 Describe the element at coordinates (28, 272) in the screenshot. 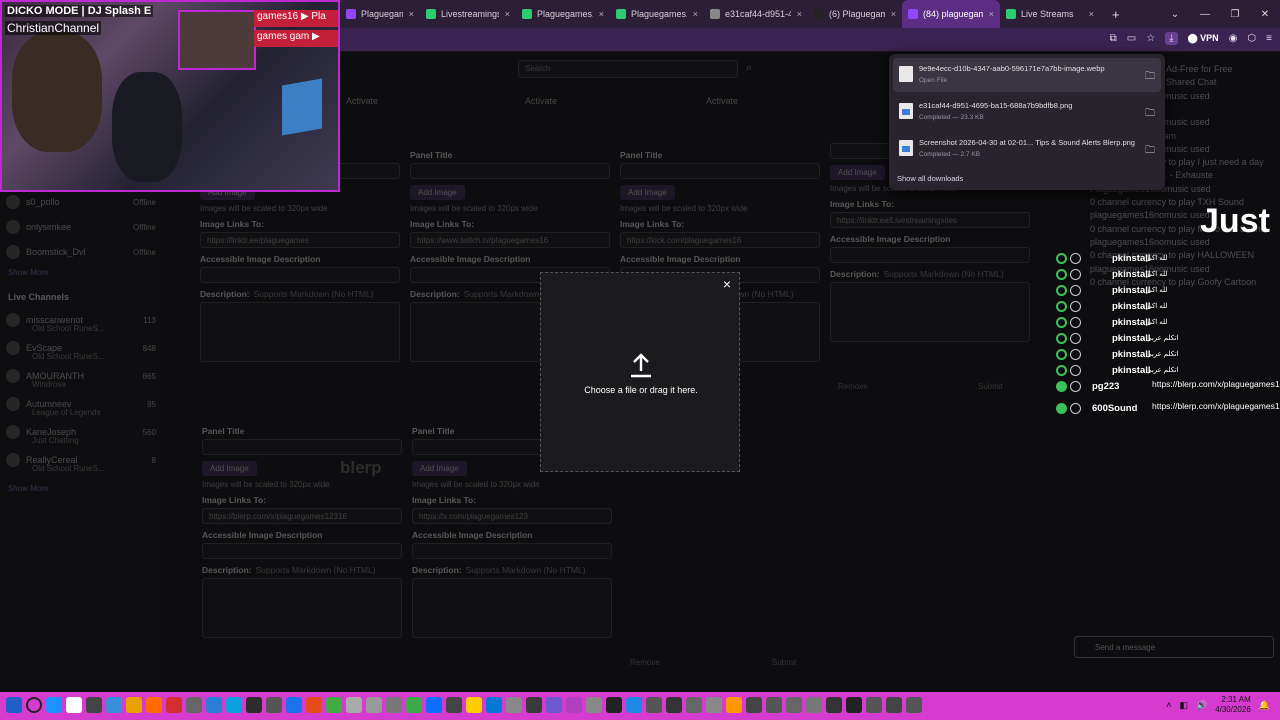

I see `show-more-link: Show More` at that location.